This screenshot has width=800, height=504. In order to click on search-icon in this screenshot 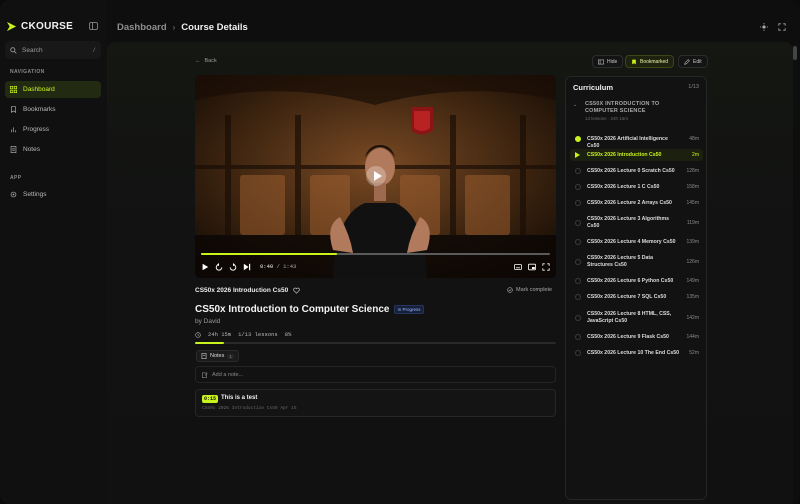, I will do `click(13, 50)`.